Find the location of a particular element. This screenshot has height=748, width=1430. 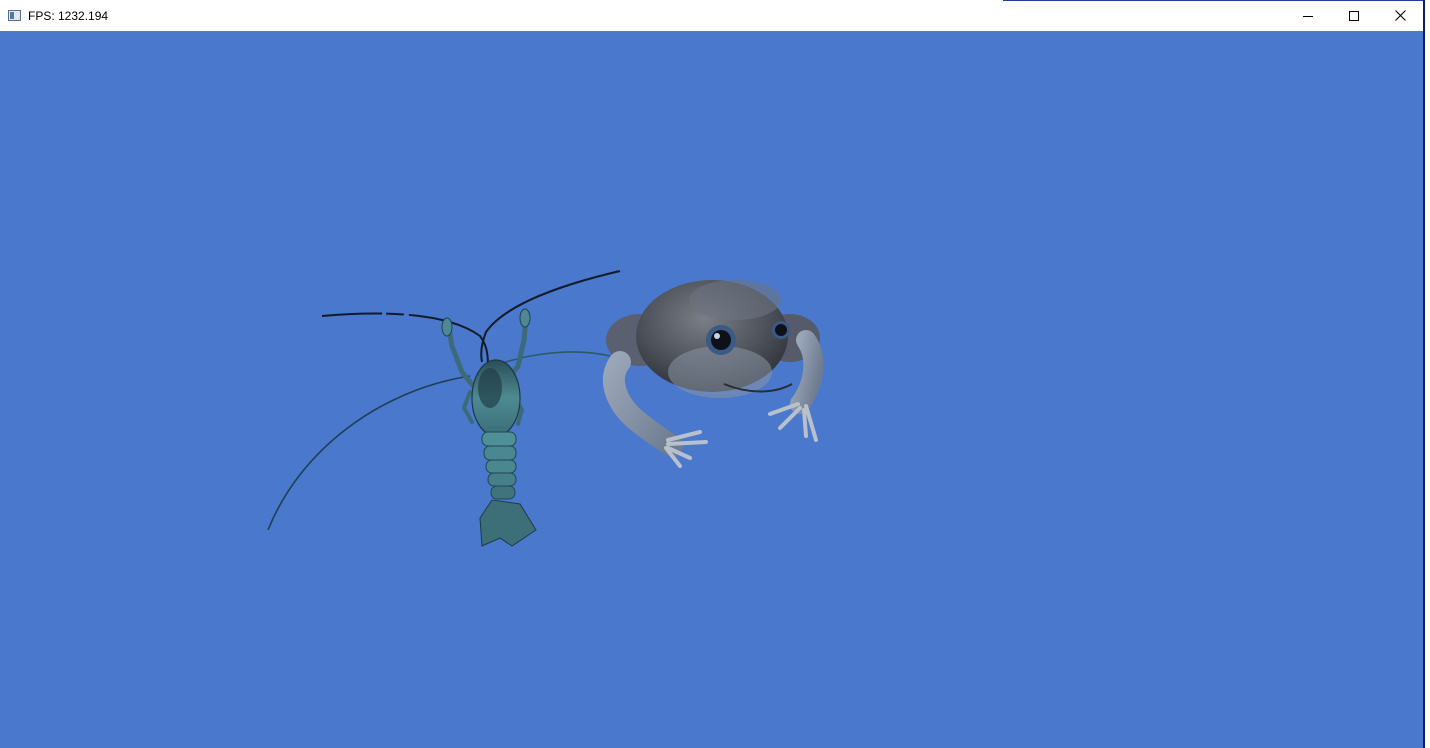

title-bar: FPS: 1232.194 is located at coordinates (711, 15).